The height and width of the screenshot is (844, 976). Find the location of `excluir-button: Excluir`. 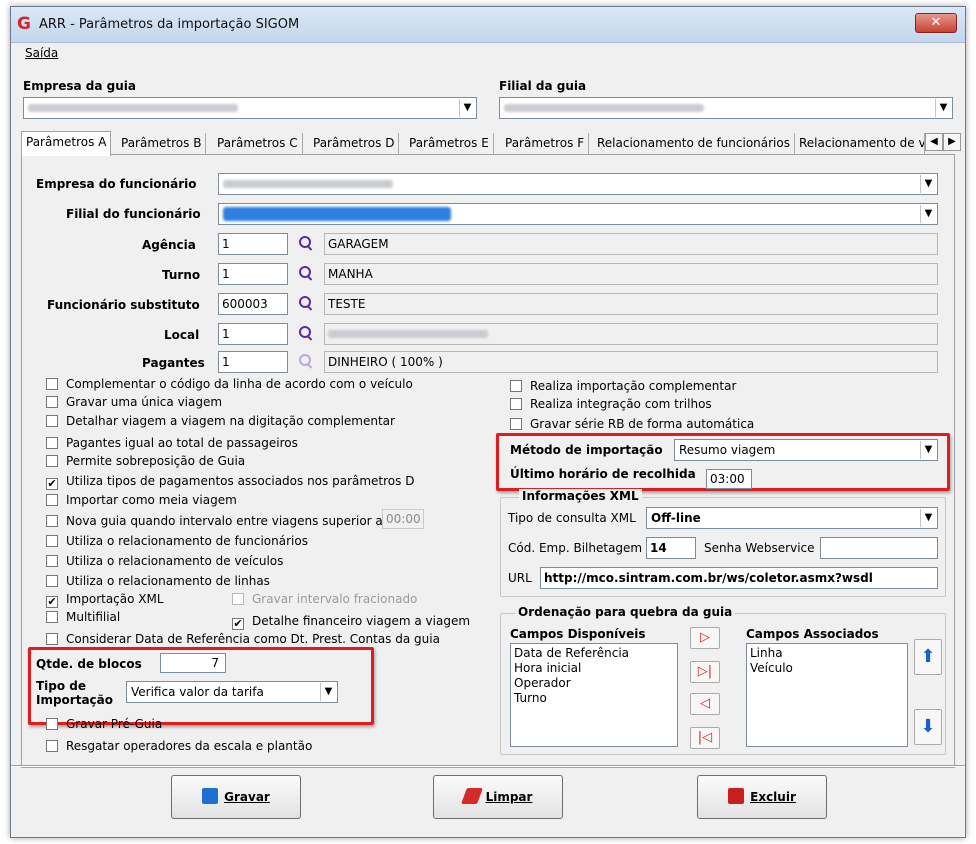

excluir-button: Excluir is located at coordinates (762, 797).